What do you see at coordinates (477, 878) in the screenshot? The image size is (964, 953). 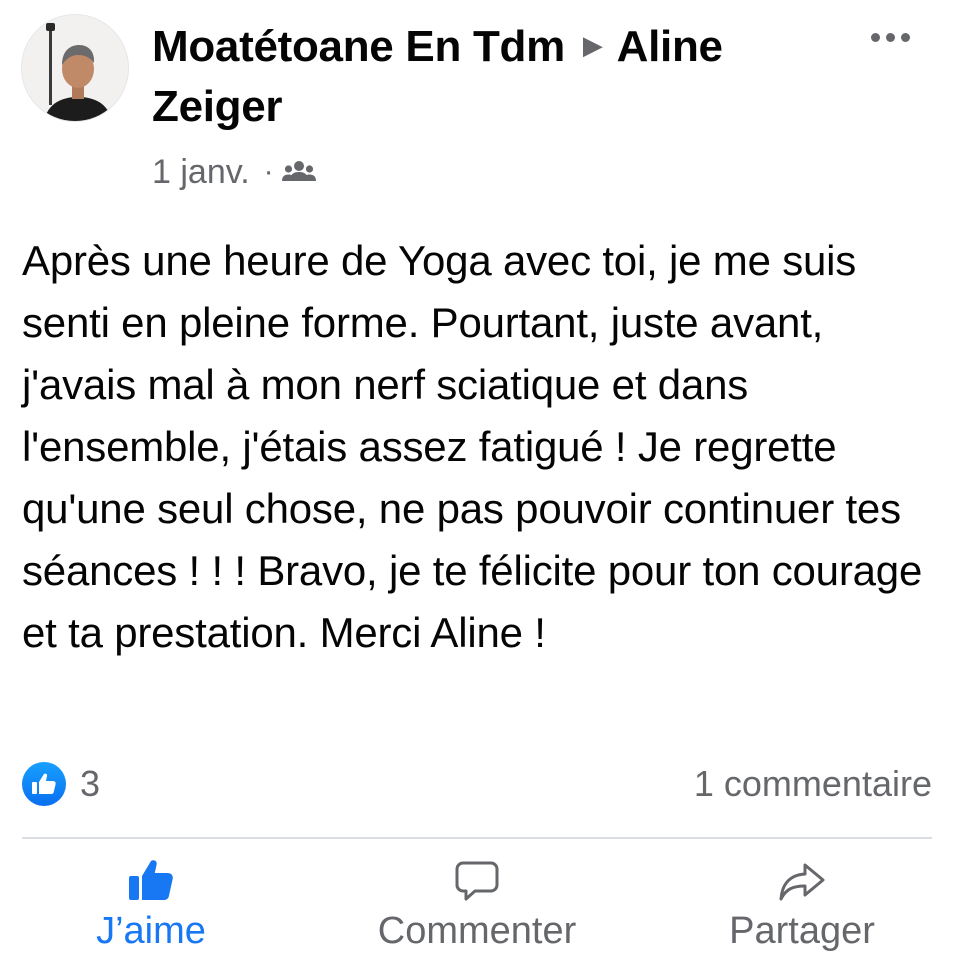 I see `speech-bubble-icon` at bounding box center [477, 878].